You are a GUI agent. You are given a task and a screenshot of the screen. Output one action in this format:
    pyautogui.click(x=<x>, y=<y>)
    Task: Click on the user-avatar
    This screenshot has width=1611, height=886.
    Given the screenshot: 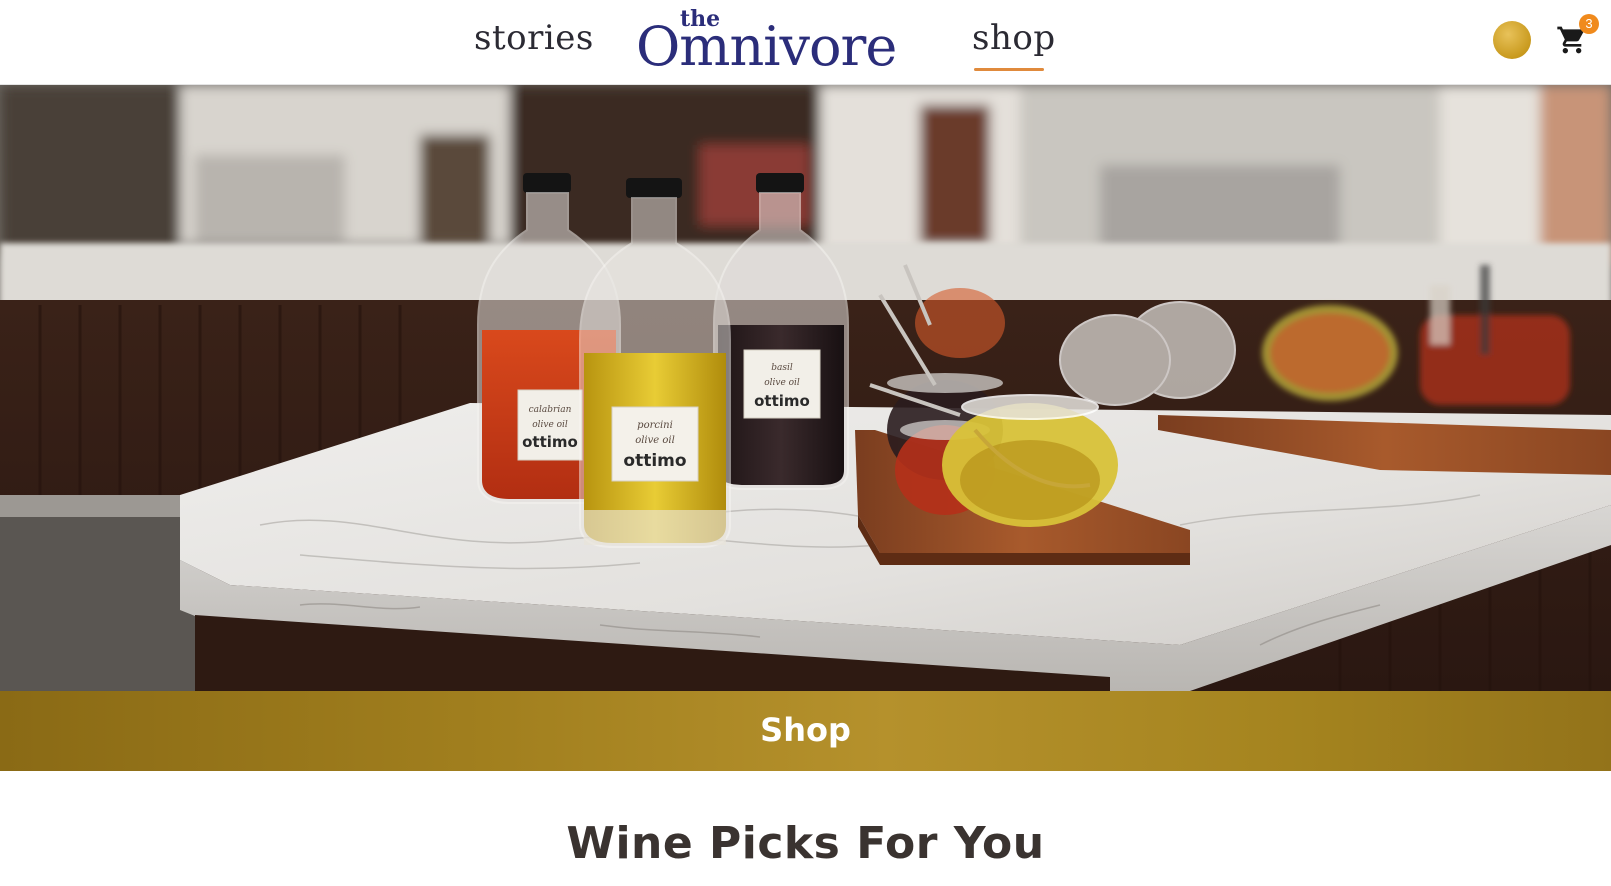 What is the action you would take?
    pyautogui.click(x=1512, y=40)
    